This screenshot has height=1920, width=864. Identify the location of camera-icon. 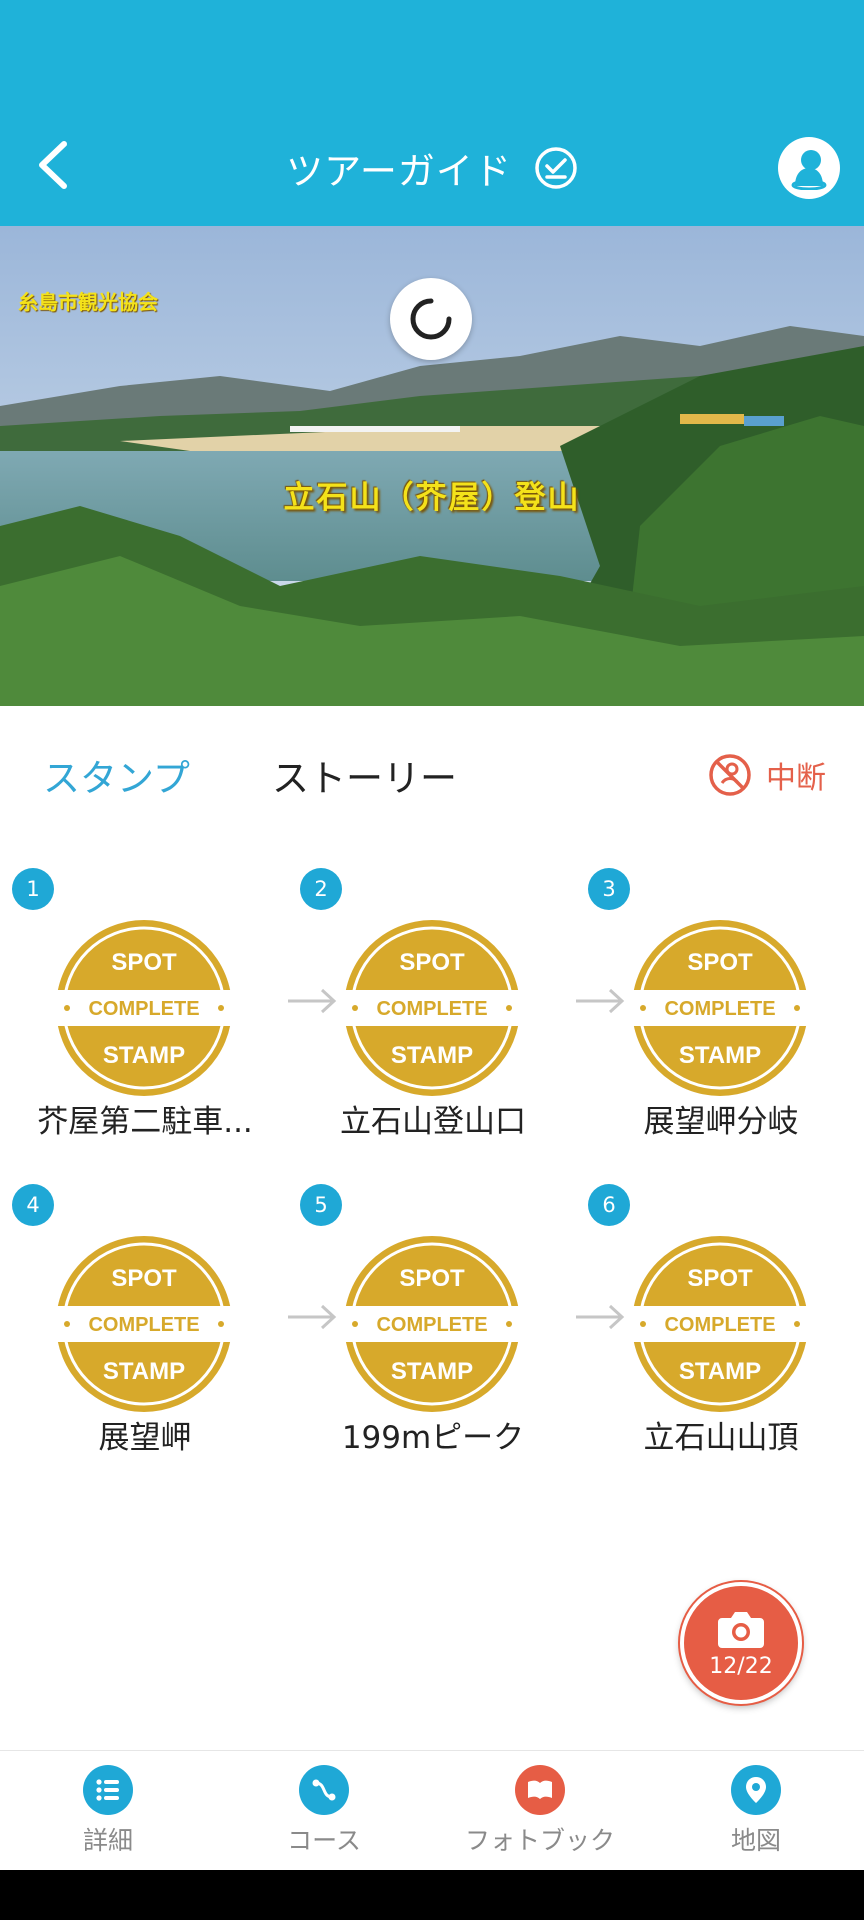
(741, 1629).